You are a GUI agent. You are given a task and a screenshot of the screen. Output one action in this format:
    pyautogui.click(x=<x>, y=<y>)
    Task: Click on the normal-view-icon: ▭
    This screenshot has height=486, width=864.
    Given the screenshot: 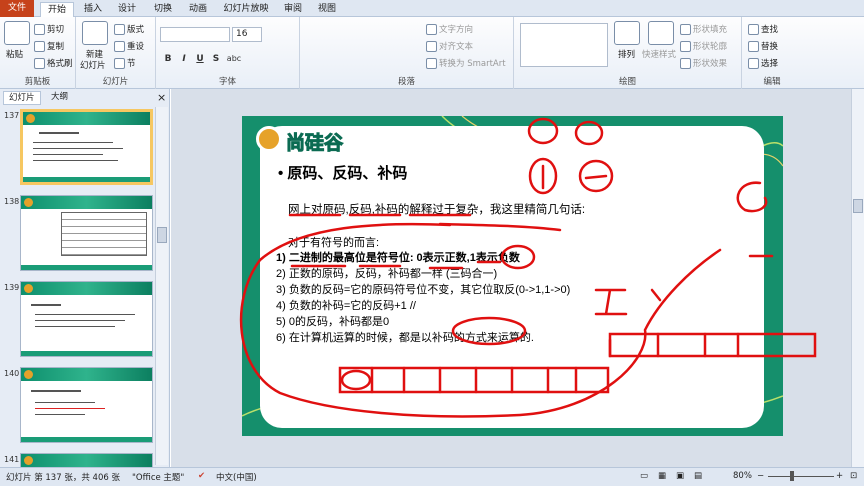 What is the action you would take?
    pyautogui.click(x=644, y=476)
    